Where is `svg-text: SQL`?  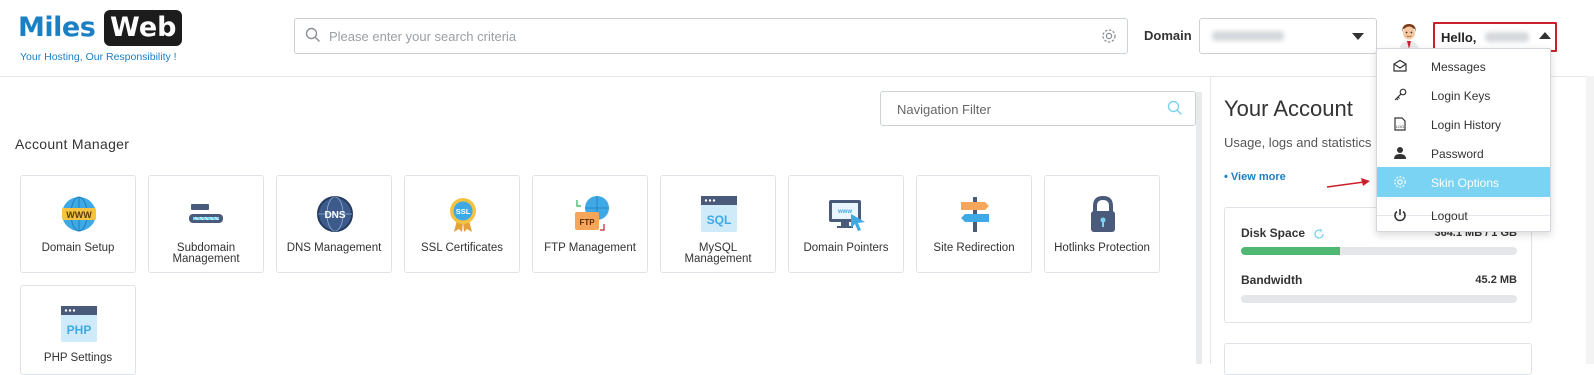 svg-text: SQL is located at coordinates (719, 220).